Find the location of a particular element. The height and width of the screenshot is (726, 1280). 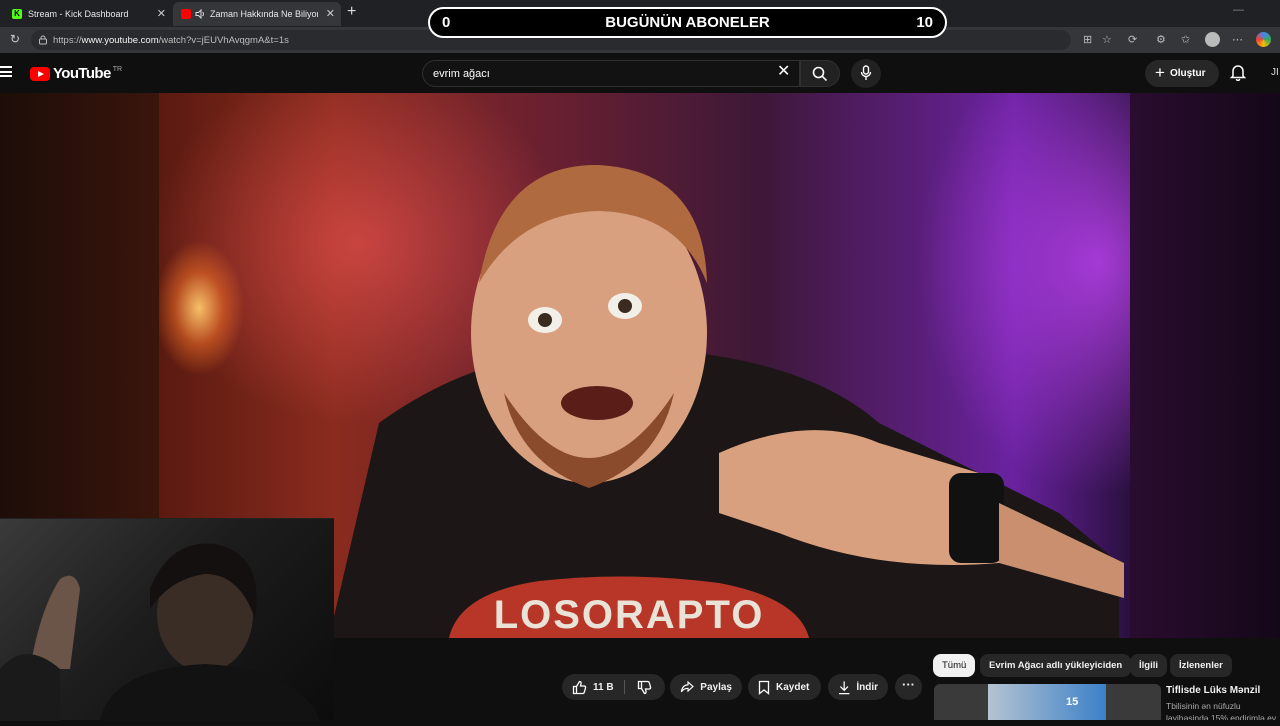

copilot-icon is located at coordinates (1263, 39).